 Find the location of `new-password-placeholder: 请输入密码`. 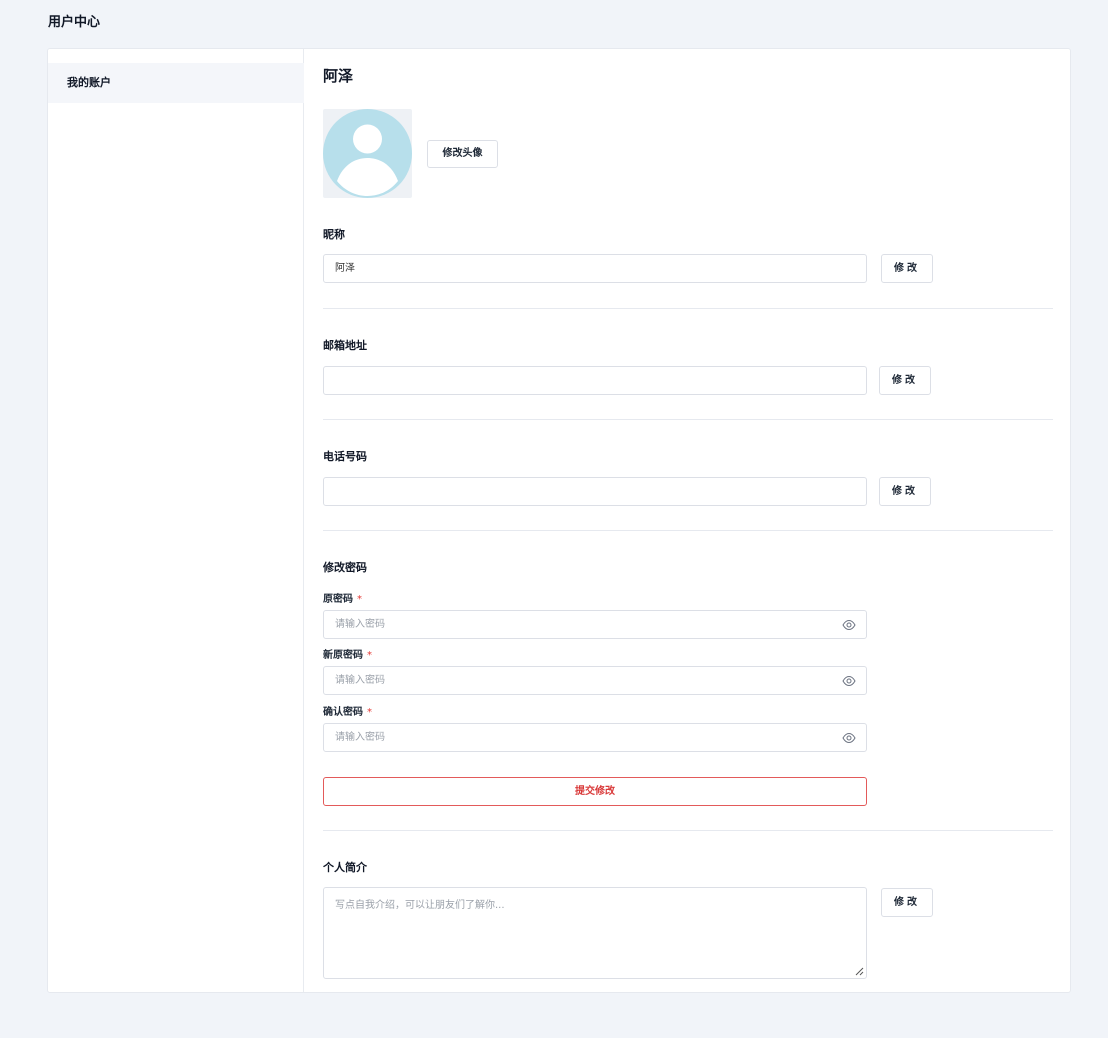

new-password-placeholder: 请输入密码 is located at coordinates (360, 680).